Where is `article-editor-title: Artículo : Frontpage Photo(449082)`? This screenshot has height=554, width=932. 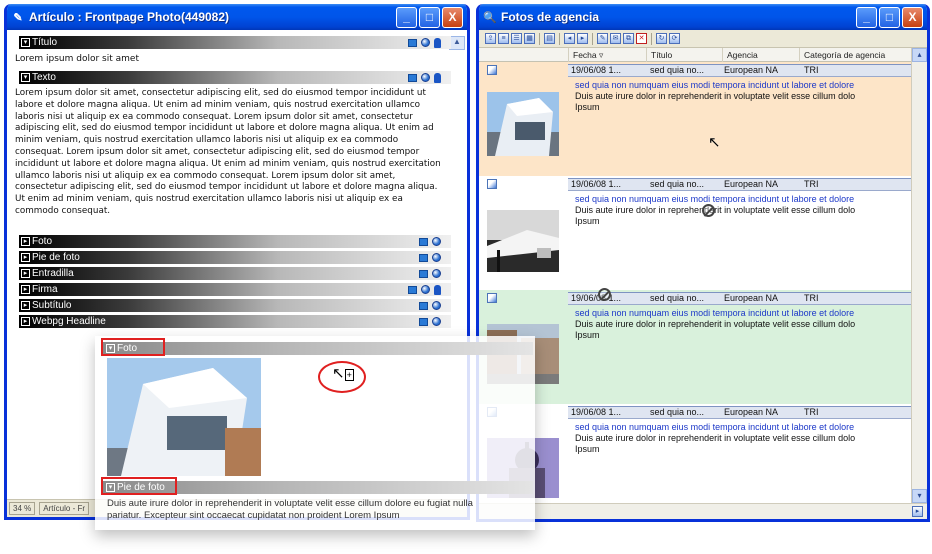 article-editor-title: Artículo : Frontpage Photo(449082) is located at coordinates (129, 17).